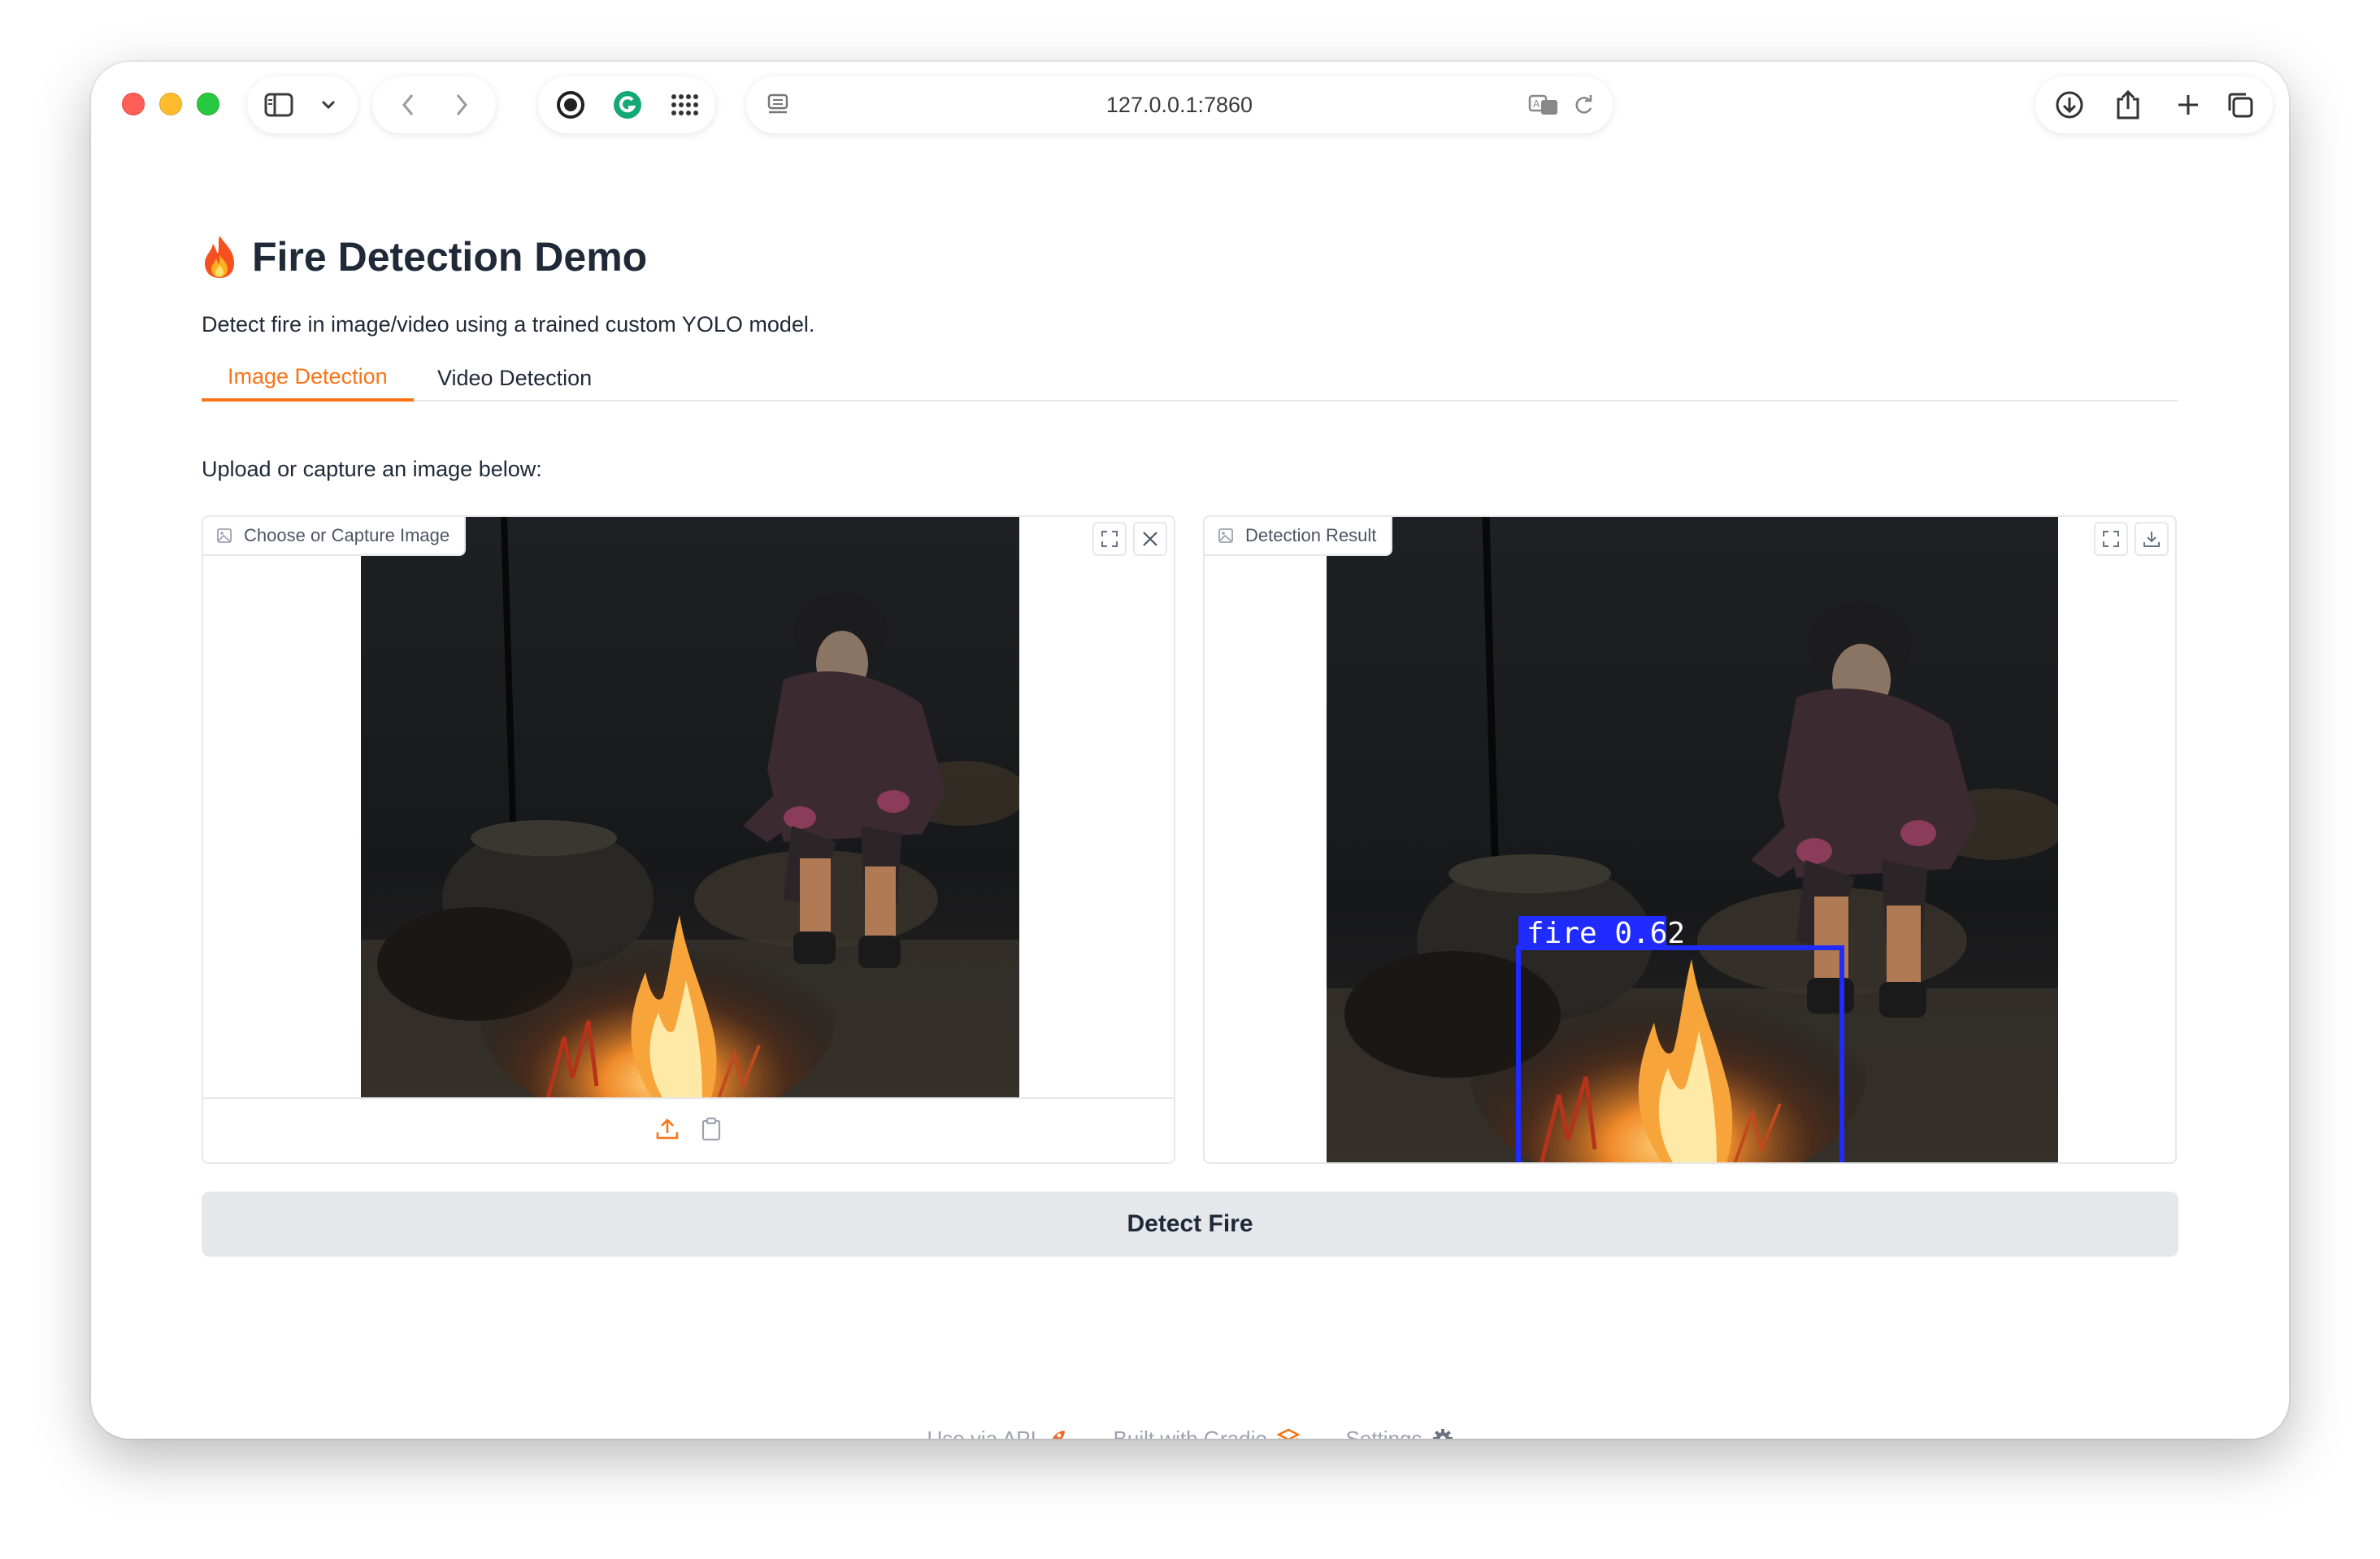 This screenshot has width=2380, height=1559. Describe the element at coordinates (1190, 1224) in the screenshot. I see `detect-fire-button: Detect Fire` at that location.